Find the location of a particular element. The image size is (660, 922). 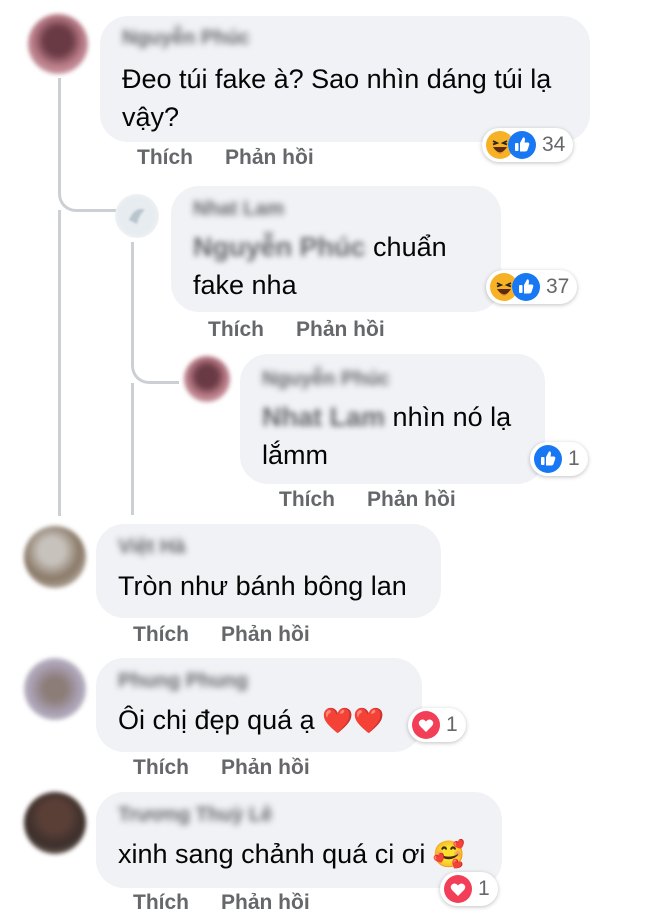

comment-text-line: lắmm is located at coordinates (295, 455).